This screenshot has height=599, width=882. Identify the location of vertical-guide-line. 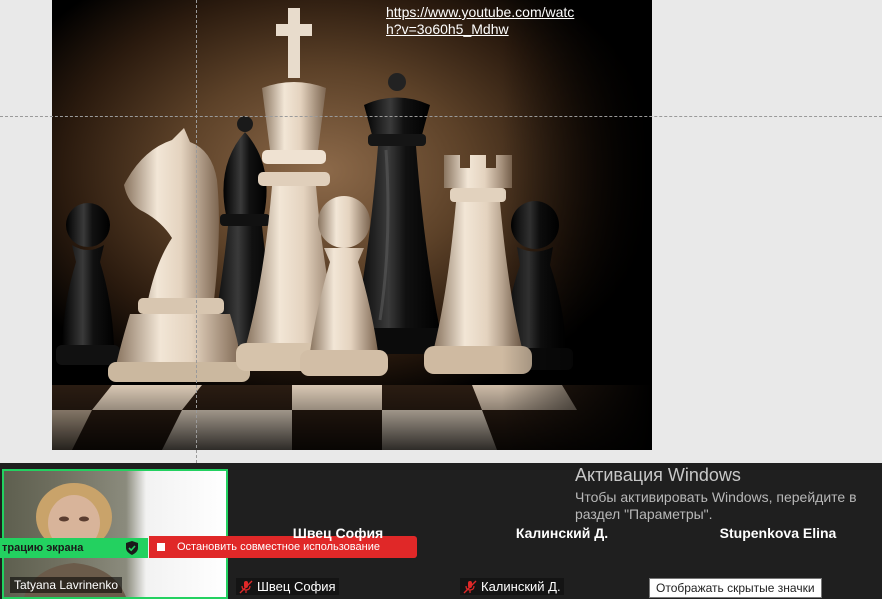
(196, 231).